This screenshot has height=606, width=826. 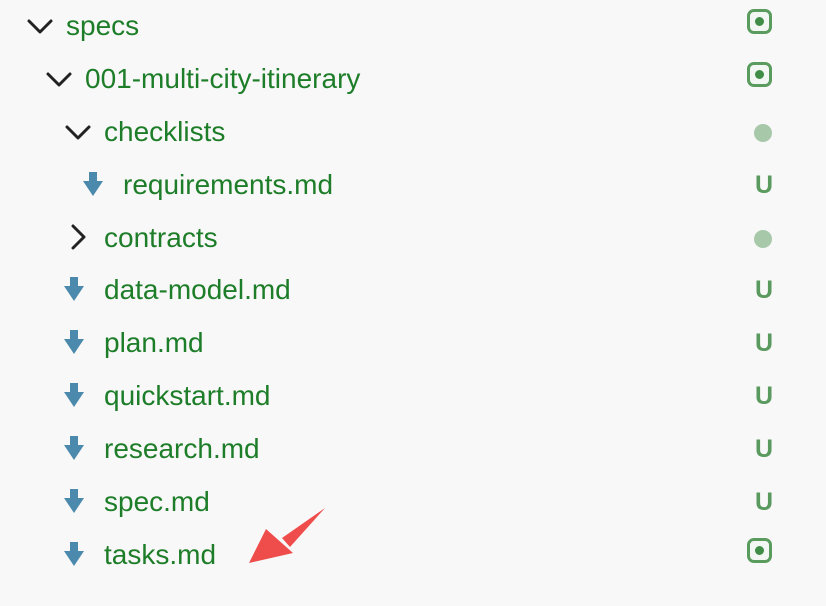 I want to click on modified-file-indicator, so click(x=759, y=550).